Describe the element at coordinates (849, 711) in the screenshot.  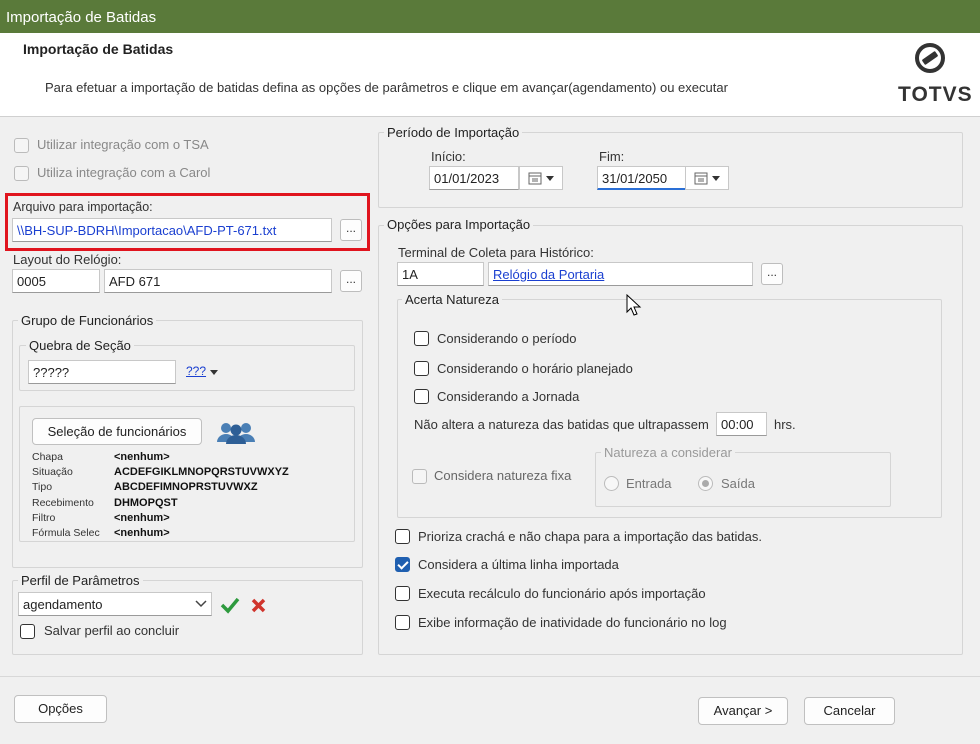
I see `cancelar-button: Cancelar` at that location.